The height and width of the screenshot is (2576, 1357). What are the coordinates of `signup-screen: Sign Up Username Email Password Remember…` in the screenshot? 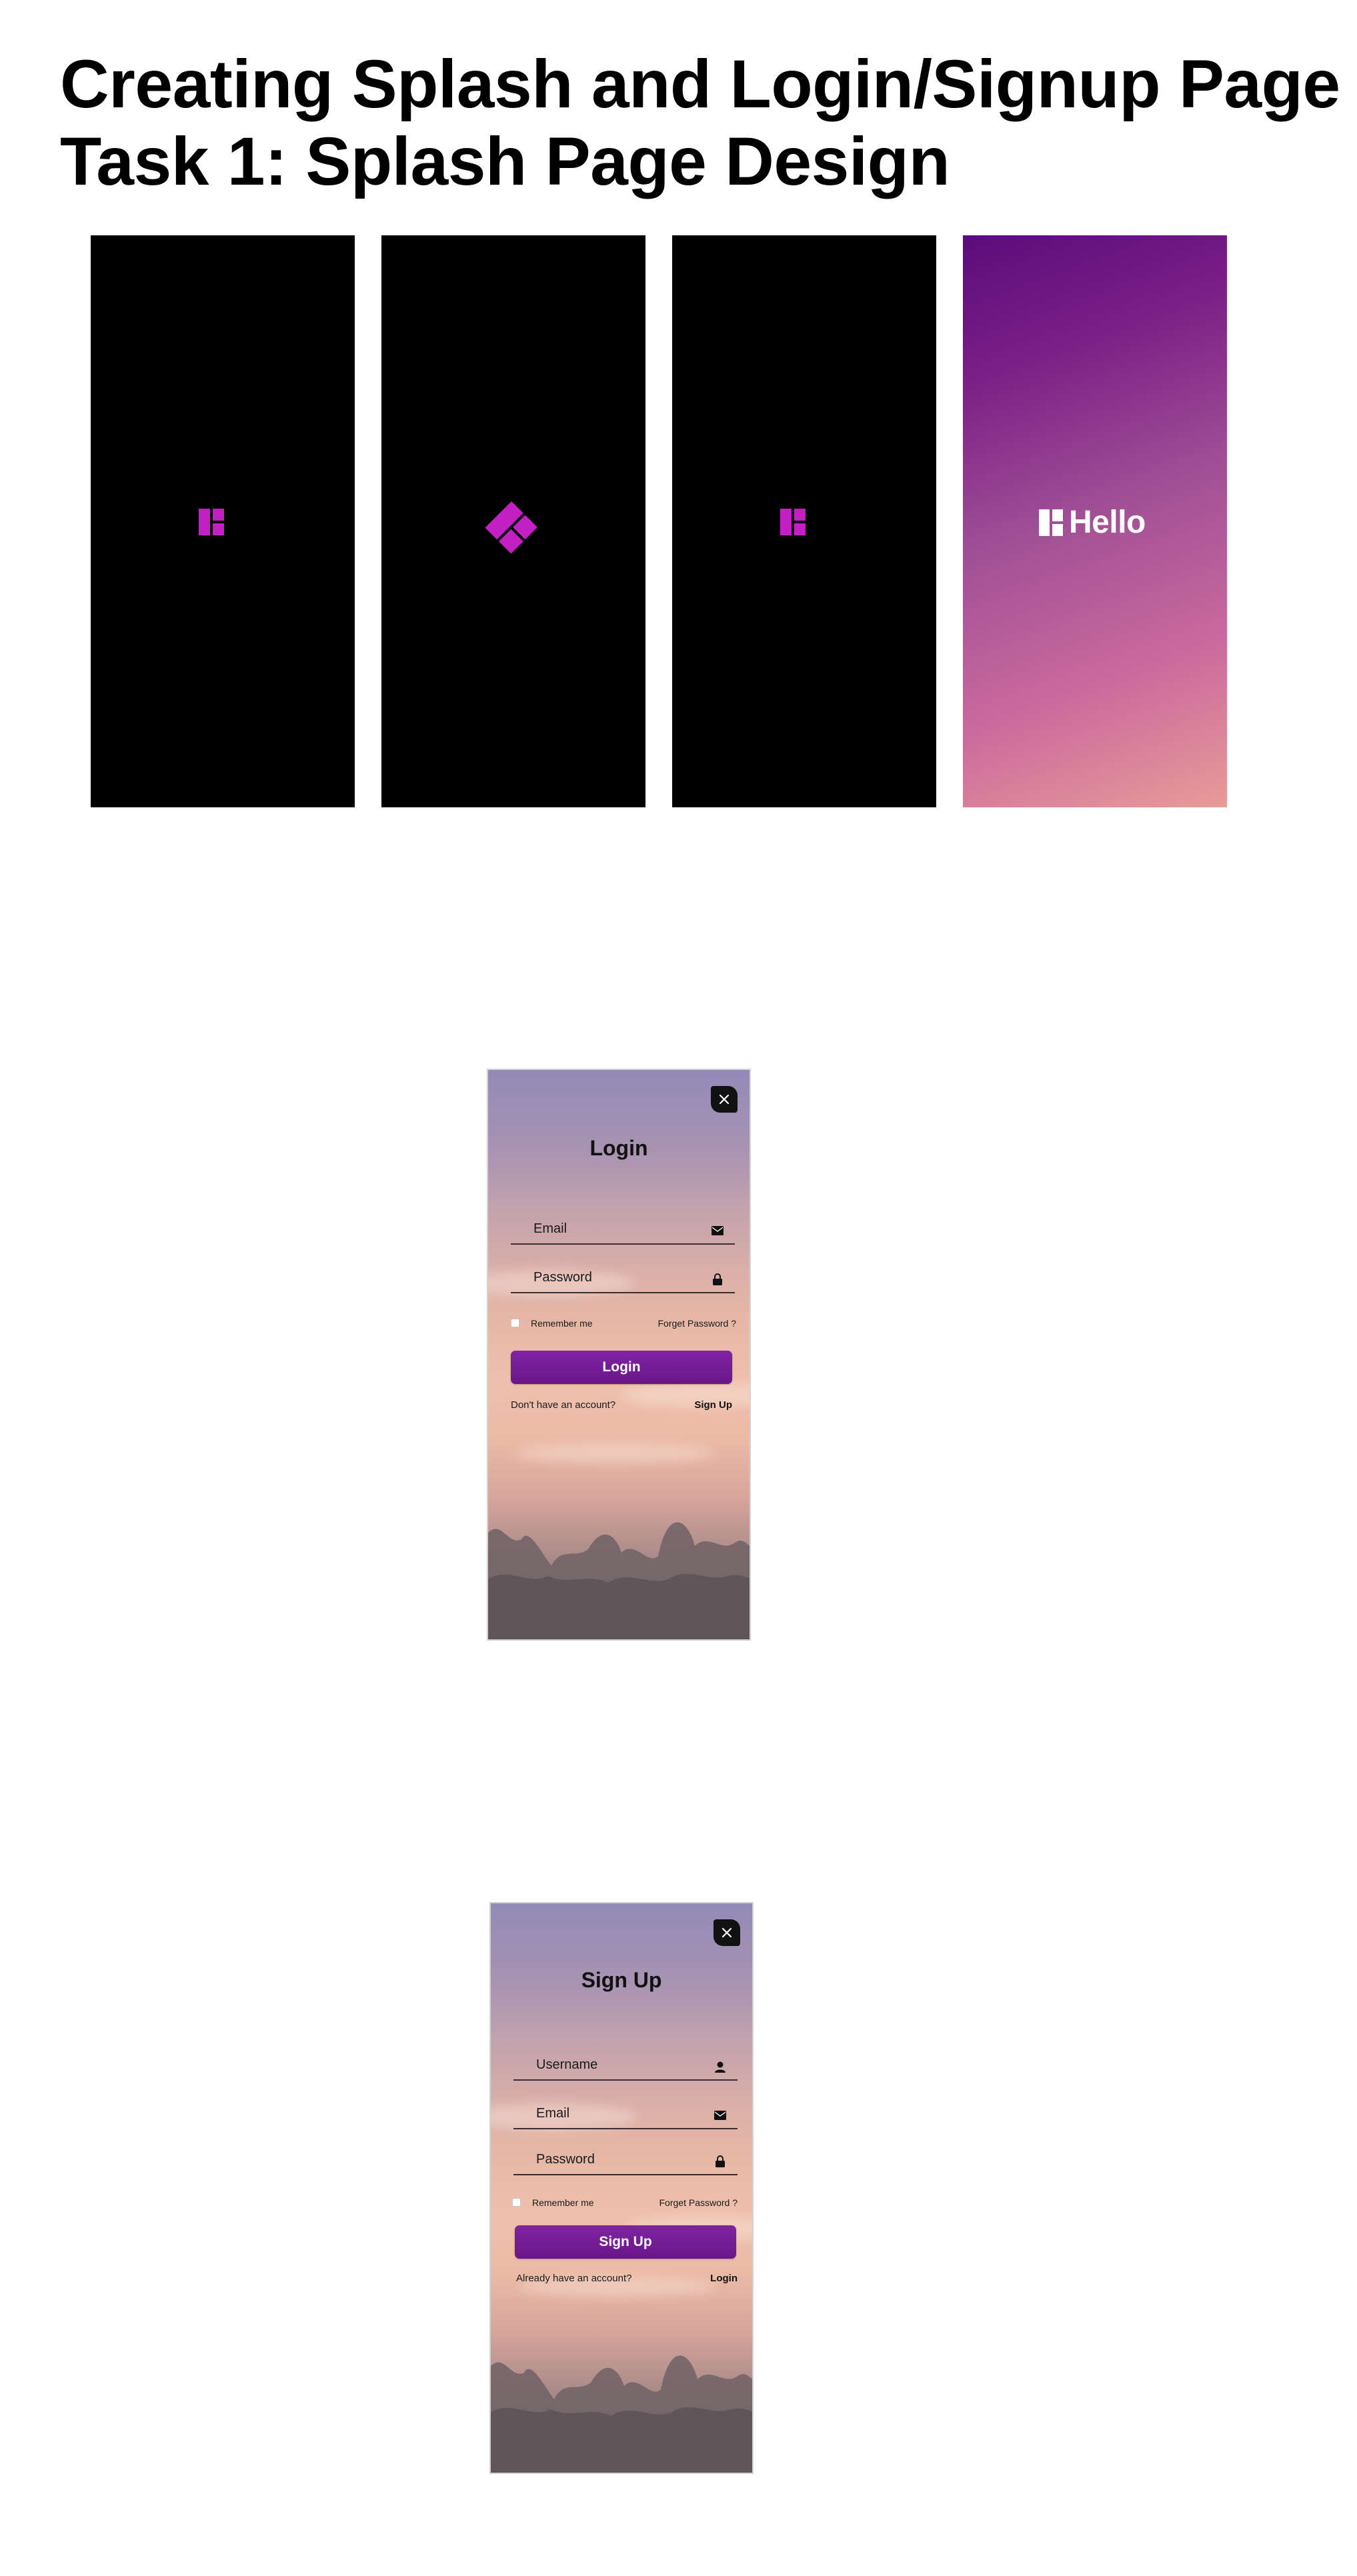 It's located at (621, 2188).